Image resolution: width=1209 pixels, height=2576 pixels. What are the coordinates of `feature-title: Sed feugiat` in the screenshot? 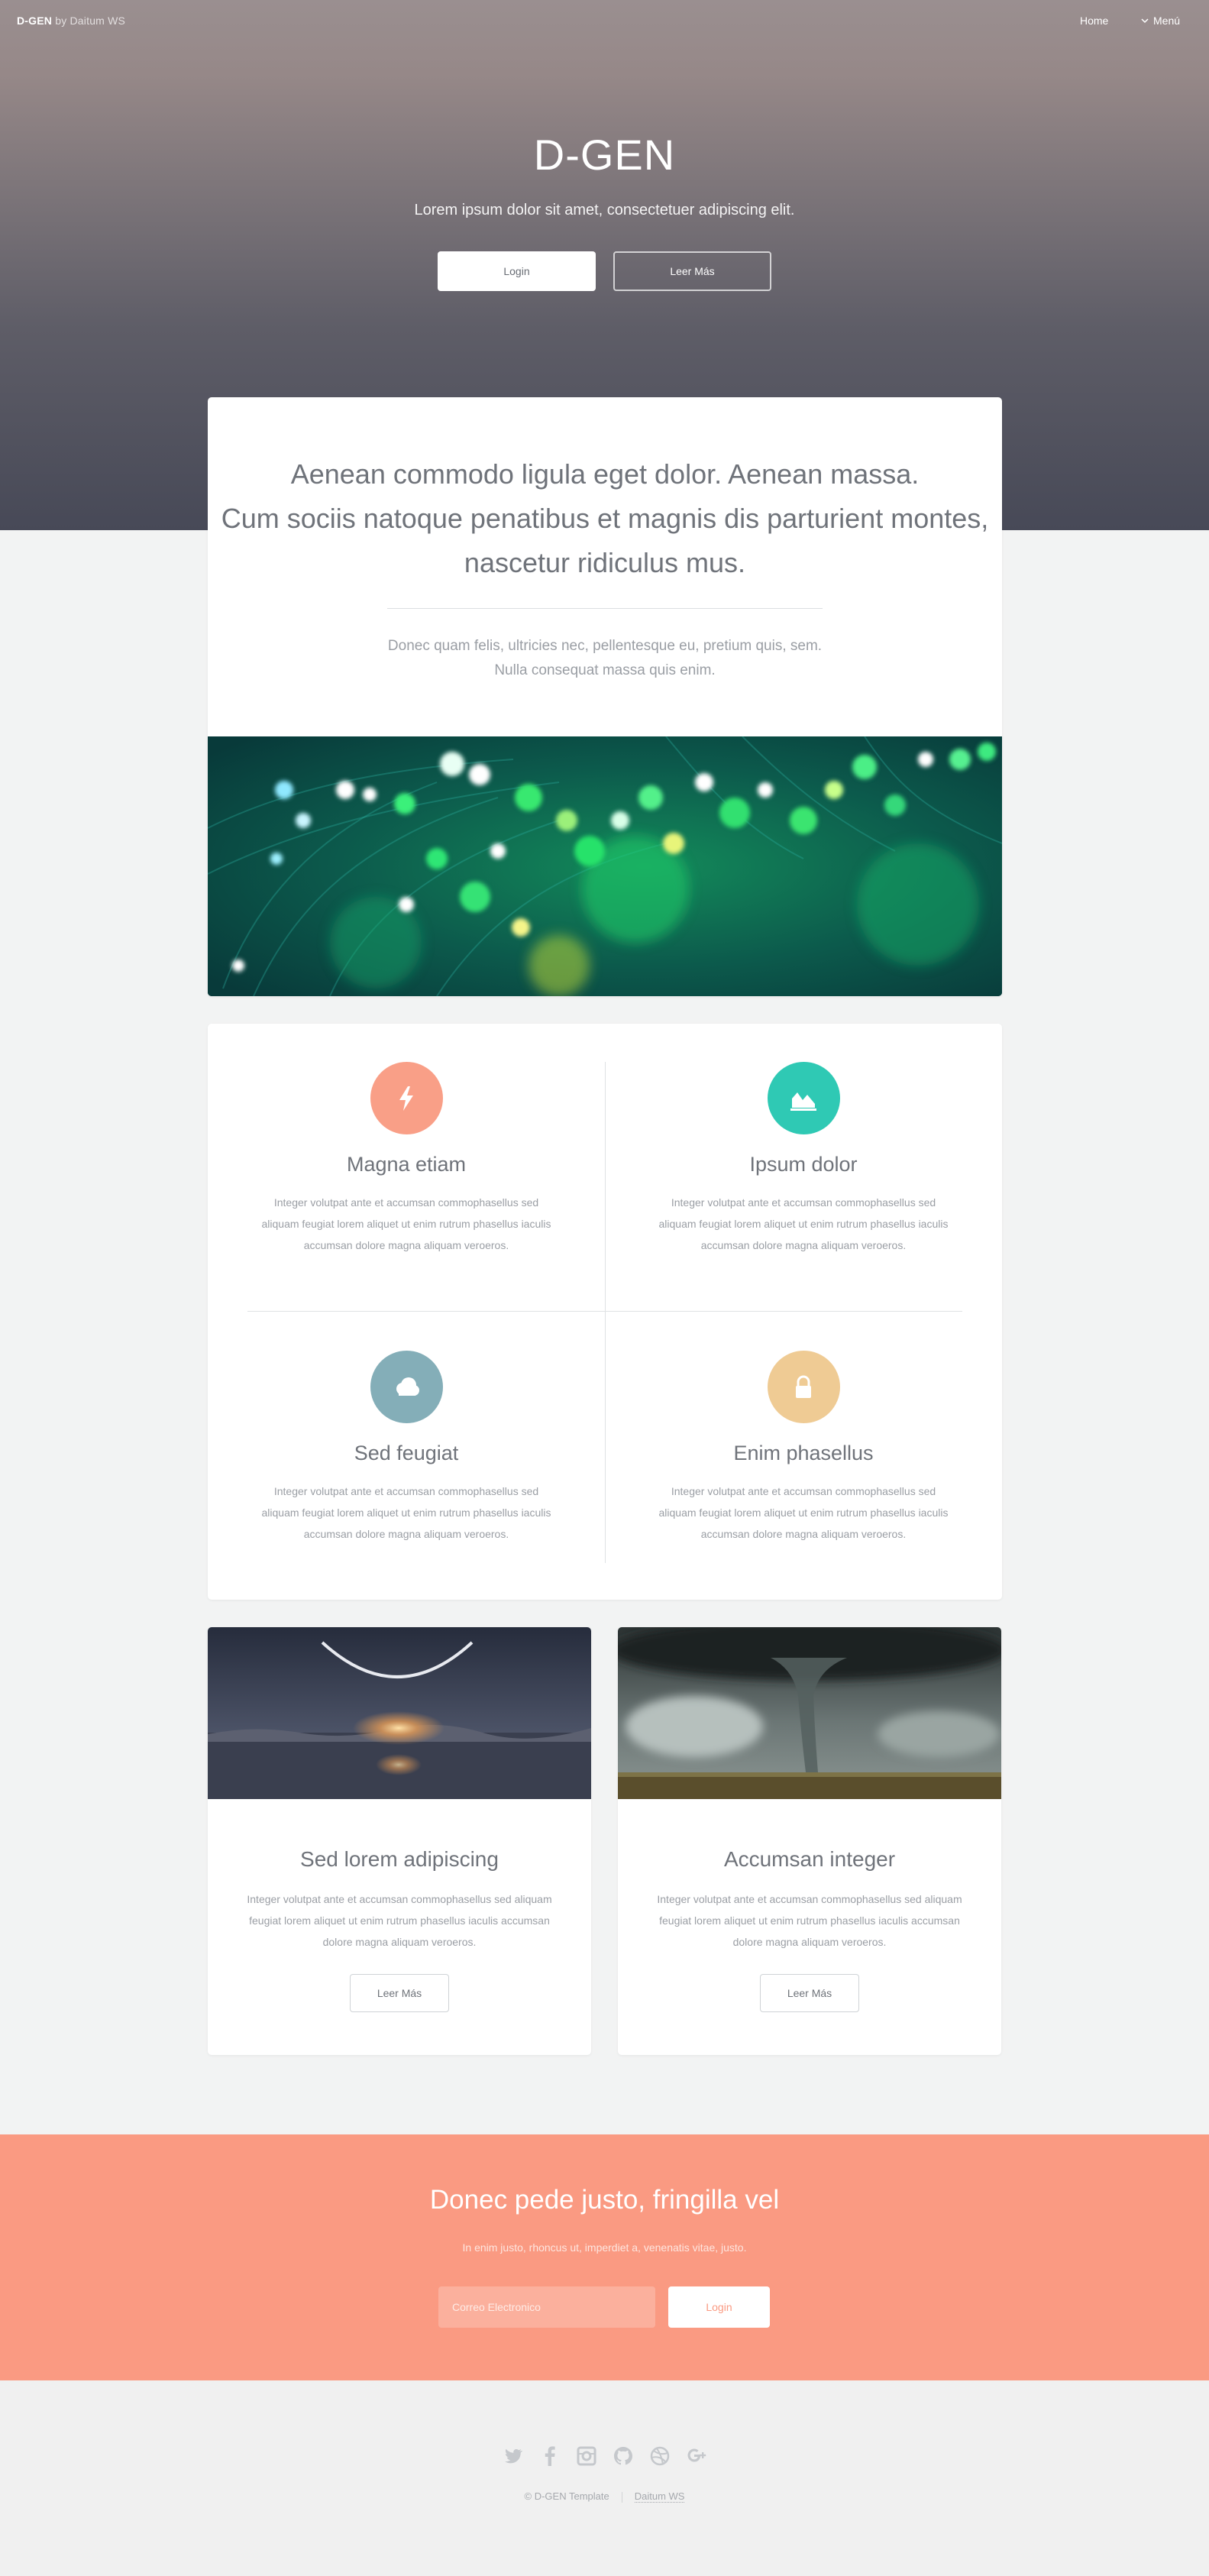 It's located at (406, 1453).